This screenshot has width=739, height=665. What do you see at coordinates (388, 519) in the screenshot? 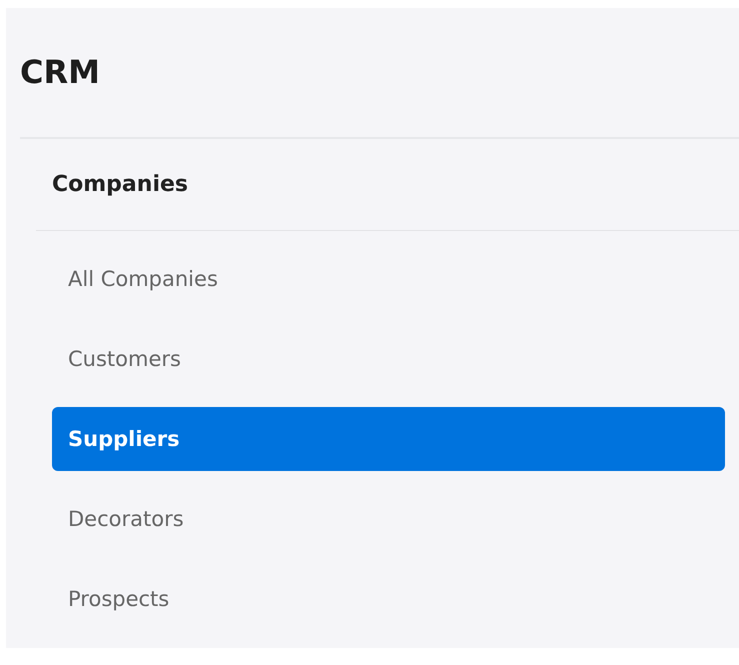
I see `sidebar-item: Decorators` at bounding box center [388, 519].